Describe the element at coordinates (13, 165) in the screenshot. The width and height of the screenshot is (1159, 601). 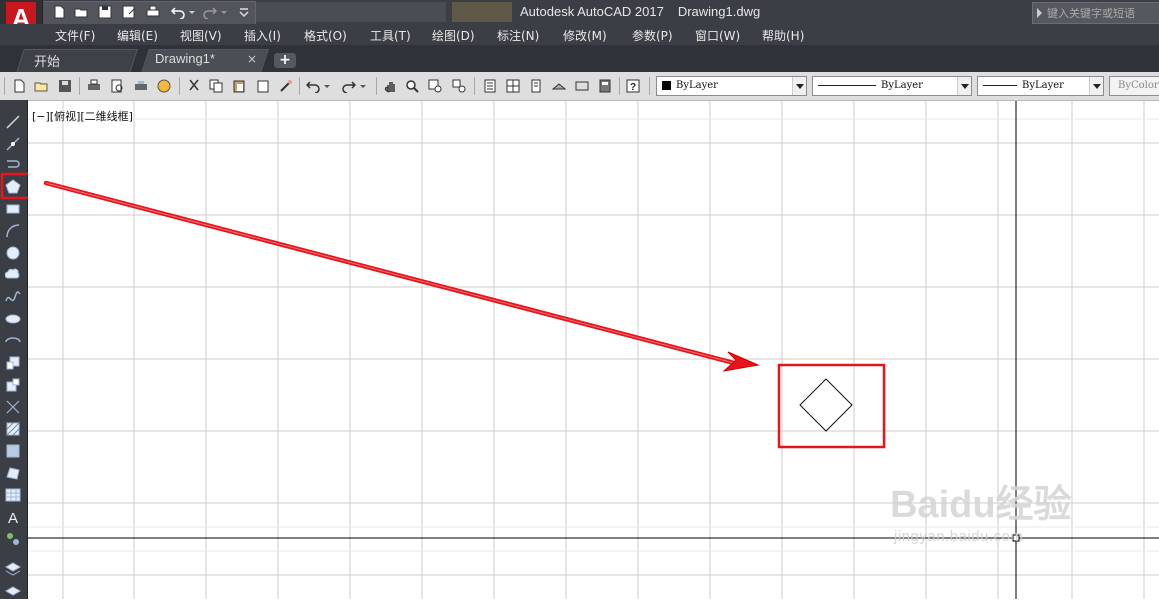
I see `polyline-icon` at that location.